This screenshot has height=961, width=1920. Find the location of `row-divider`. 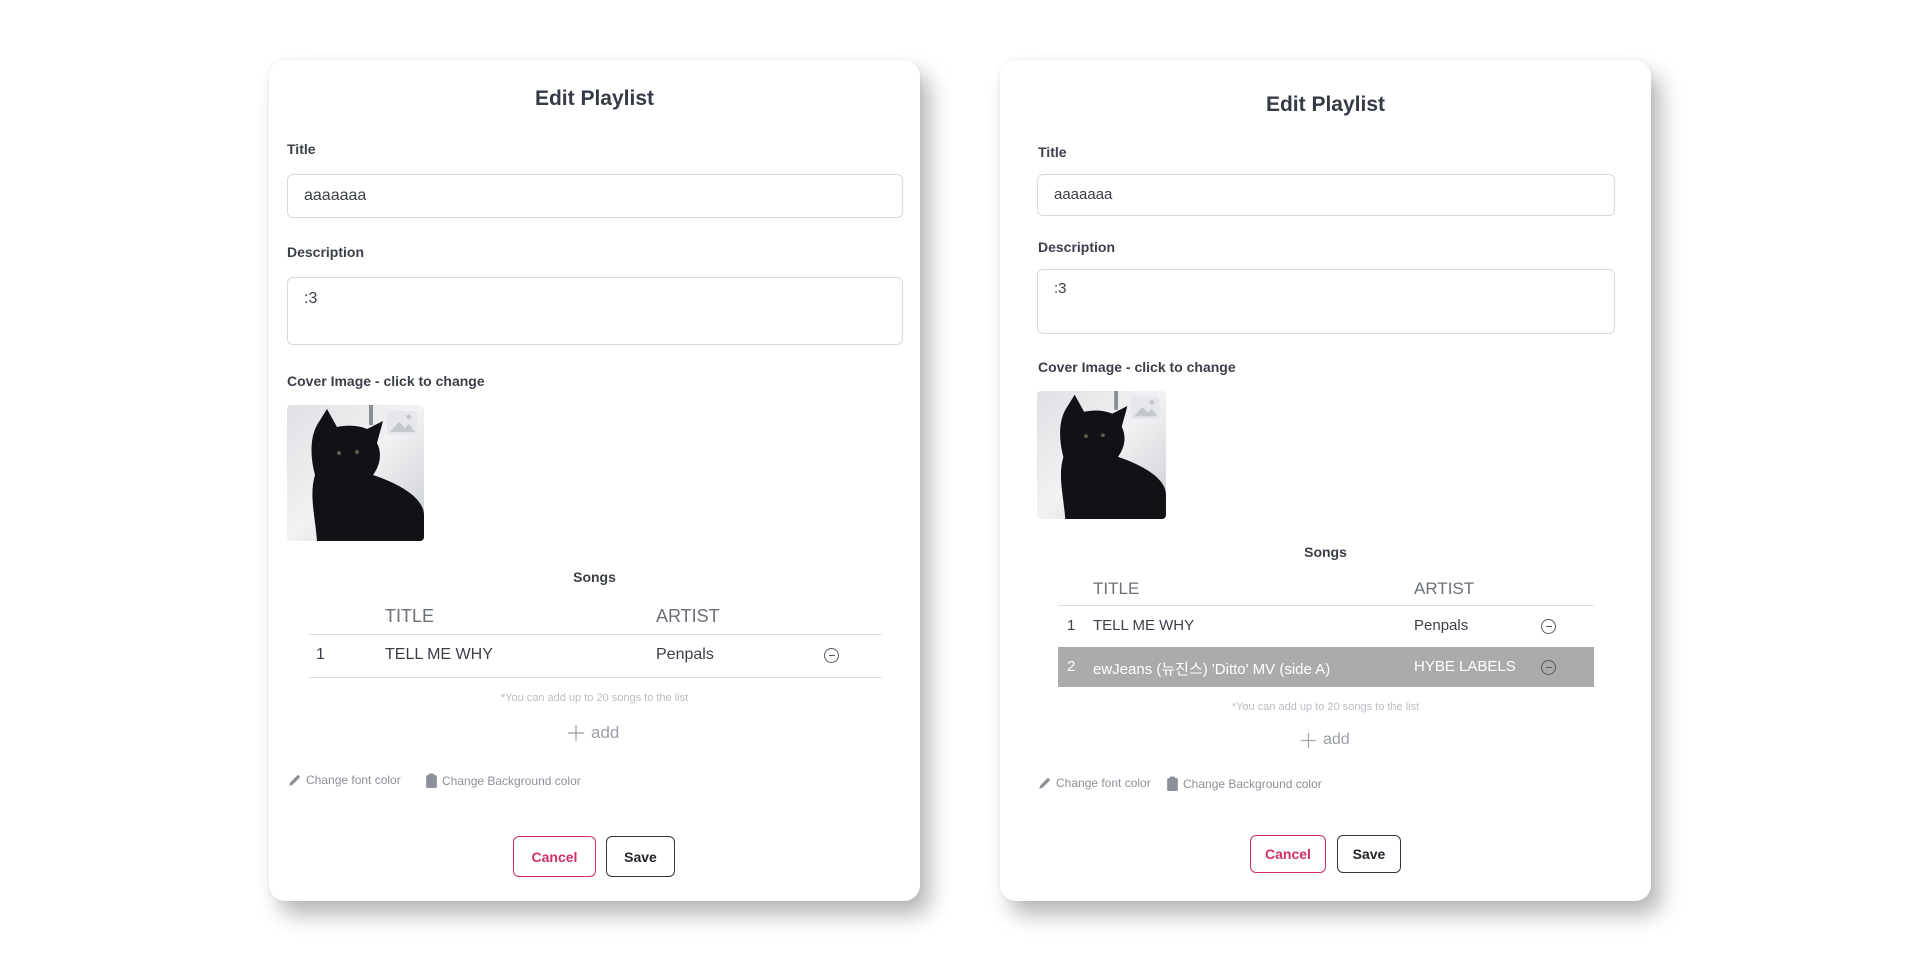

row-divider is located at coordinates (595, 677).